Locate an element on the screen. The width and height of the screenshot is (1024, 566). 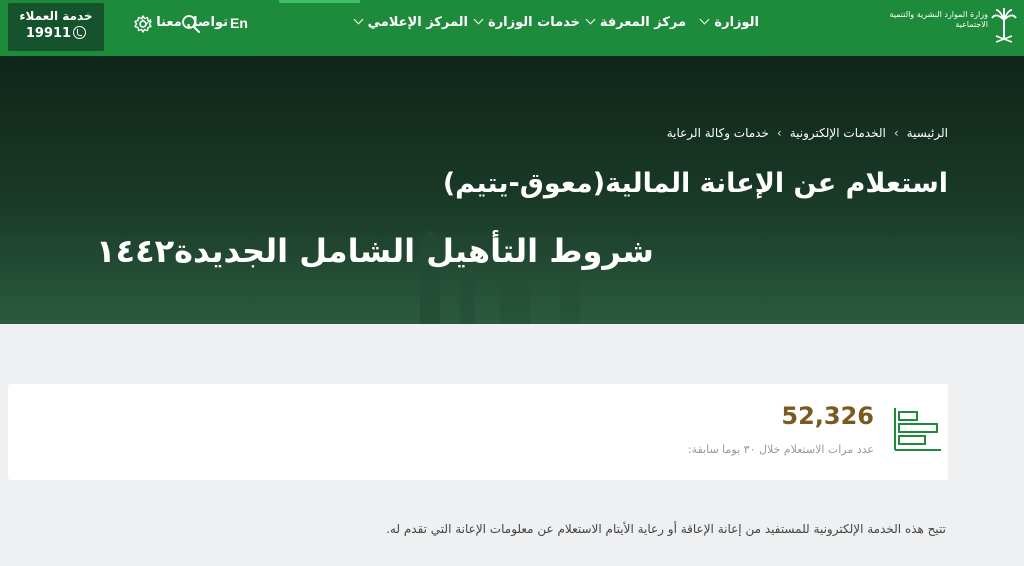
usage-count-label: عدد مرات الاستعلام خلال ٣٠ يوما سابقة: is located at coordinates (780, 449).